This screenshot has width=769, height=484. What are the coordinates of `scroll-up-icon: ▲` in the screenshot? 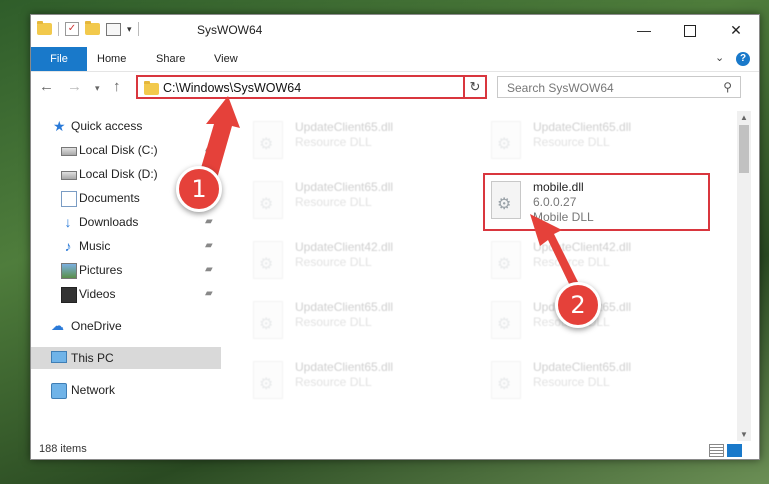 It's located at (744, 117).